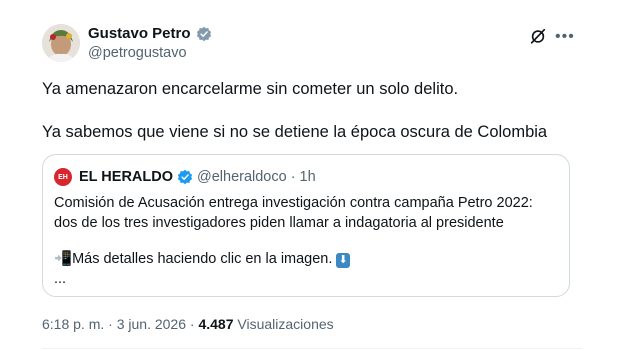  I want to click on quote-author: EL HERALDO @elheraldoco · 1h, so click(197, 177).